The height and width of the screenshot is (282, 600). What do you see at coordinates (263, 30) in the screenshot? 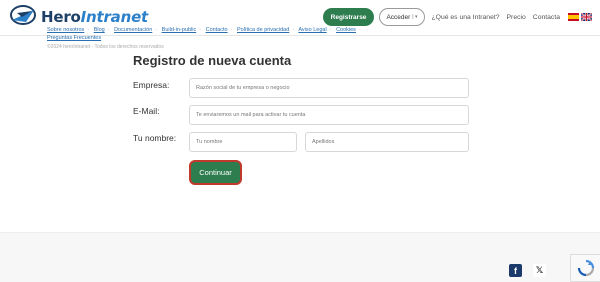
I see `footer-link-privacy: Política de privacidad` at bounding box center [263, 30].